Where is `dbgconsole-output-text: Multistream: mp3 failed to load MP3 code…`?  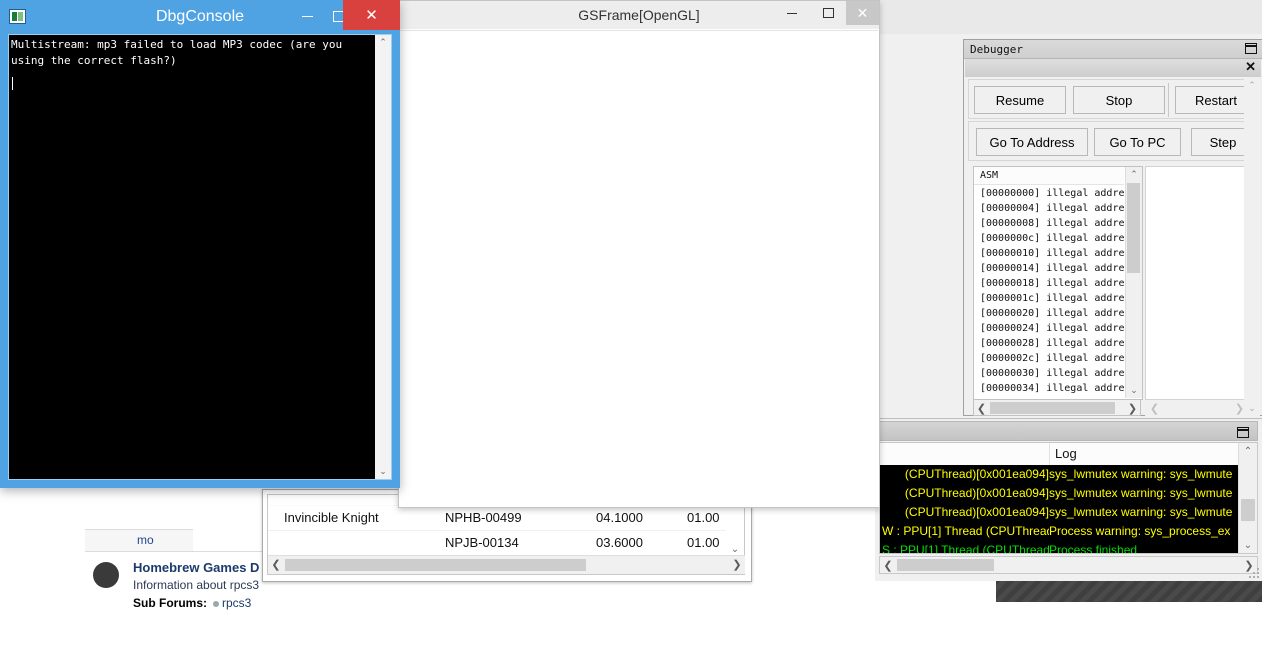
dbgconsole-output-text: Multistream: mp3 failed to load MP3 code… is located at coordinates (180, 52).